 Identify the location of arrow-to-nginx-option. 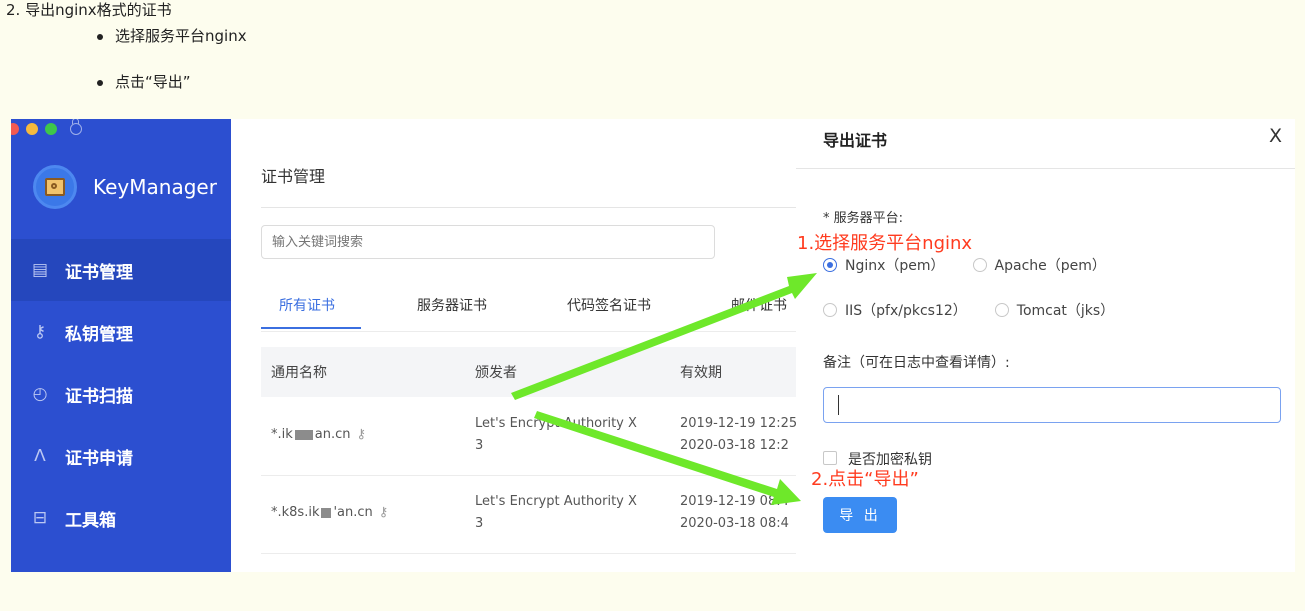
(664, 336).